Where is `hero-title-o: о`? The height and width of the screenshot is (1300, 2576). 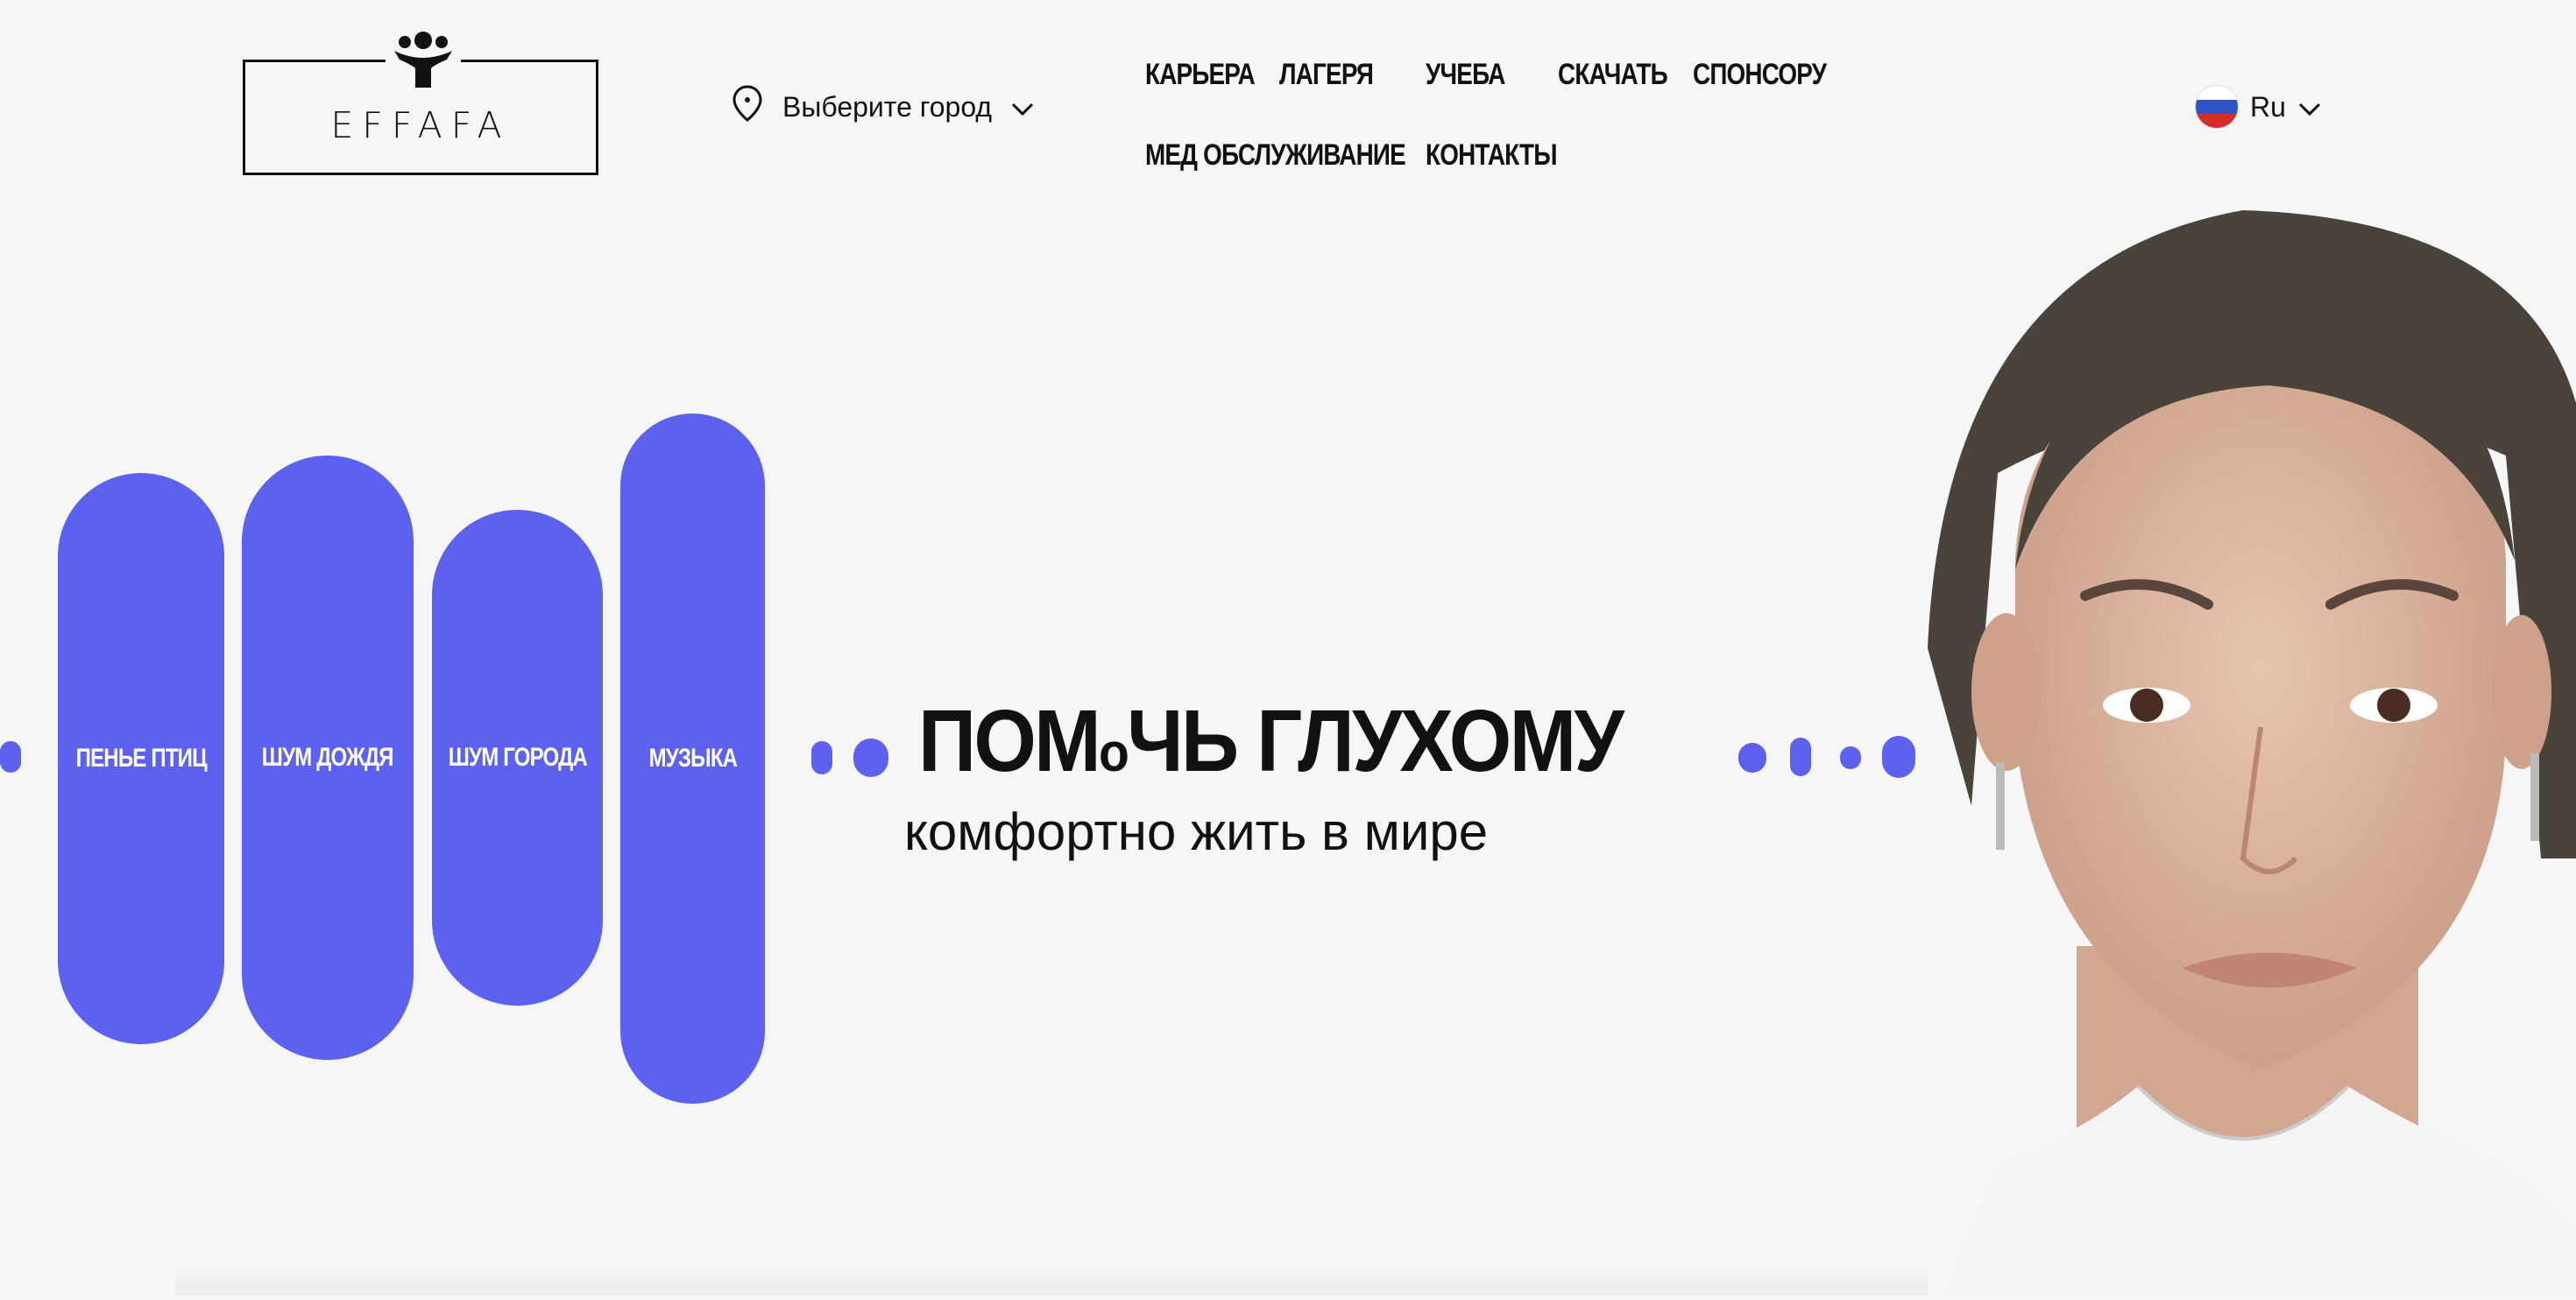
hero-title-o: о is located at coordinates (1114, 753).